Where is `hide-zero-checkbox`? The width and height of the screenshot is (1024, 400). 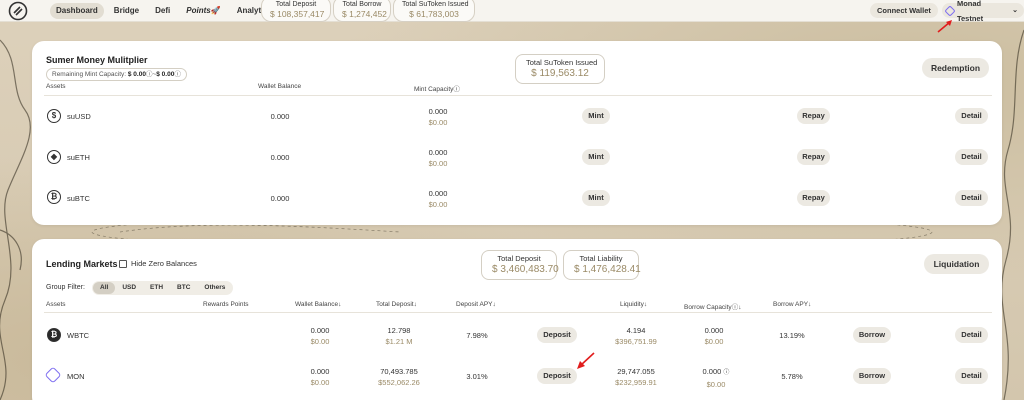
hide-zero-checkbox is located at coordinates (123, 264).